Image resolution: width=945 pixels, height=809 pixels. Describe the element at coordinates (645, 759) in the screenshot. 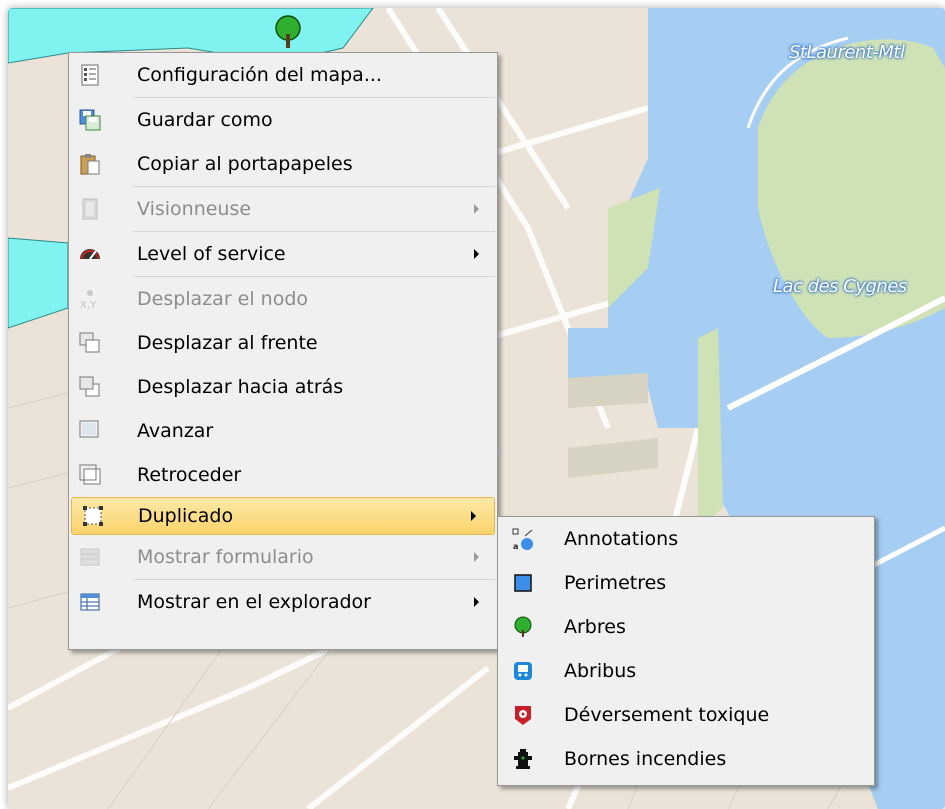

I see `submenu-item-label: Bornes incendies` at that location.